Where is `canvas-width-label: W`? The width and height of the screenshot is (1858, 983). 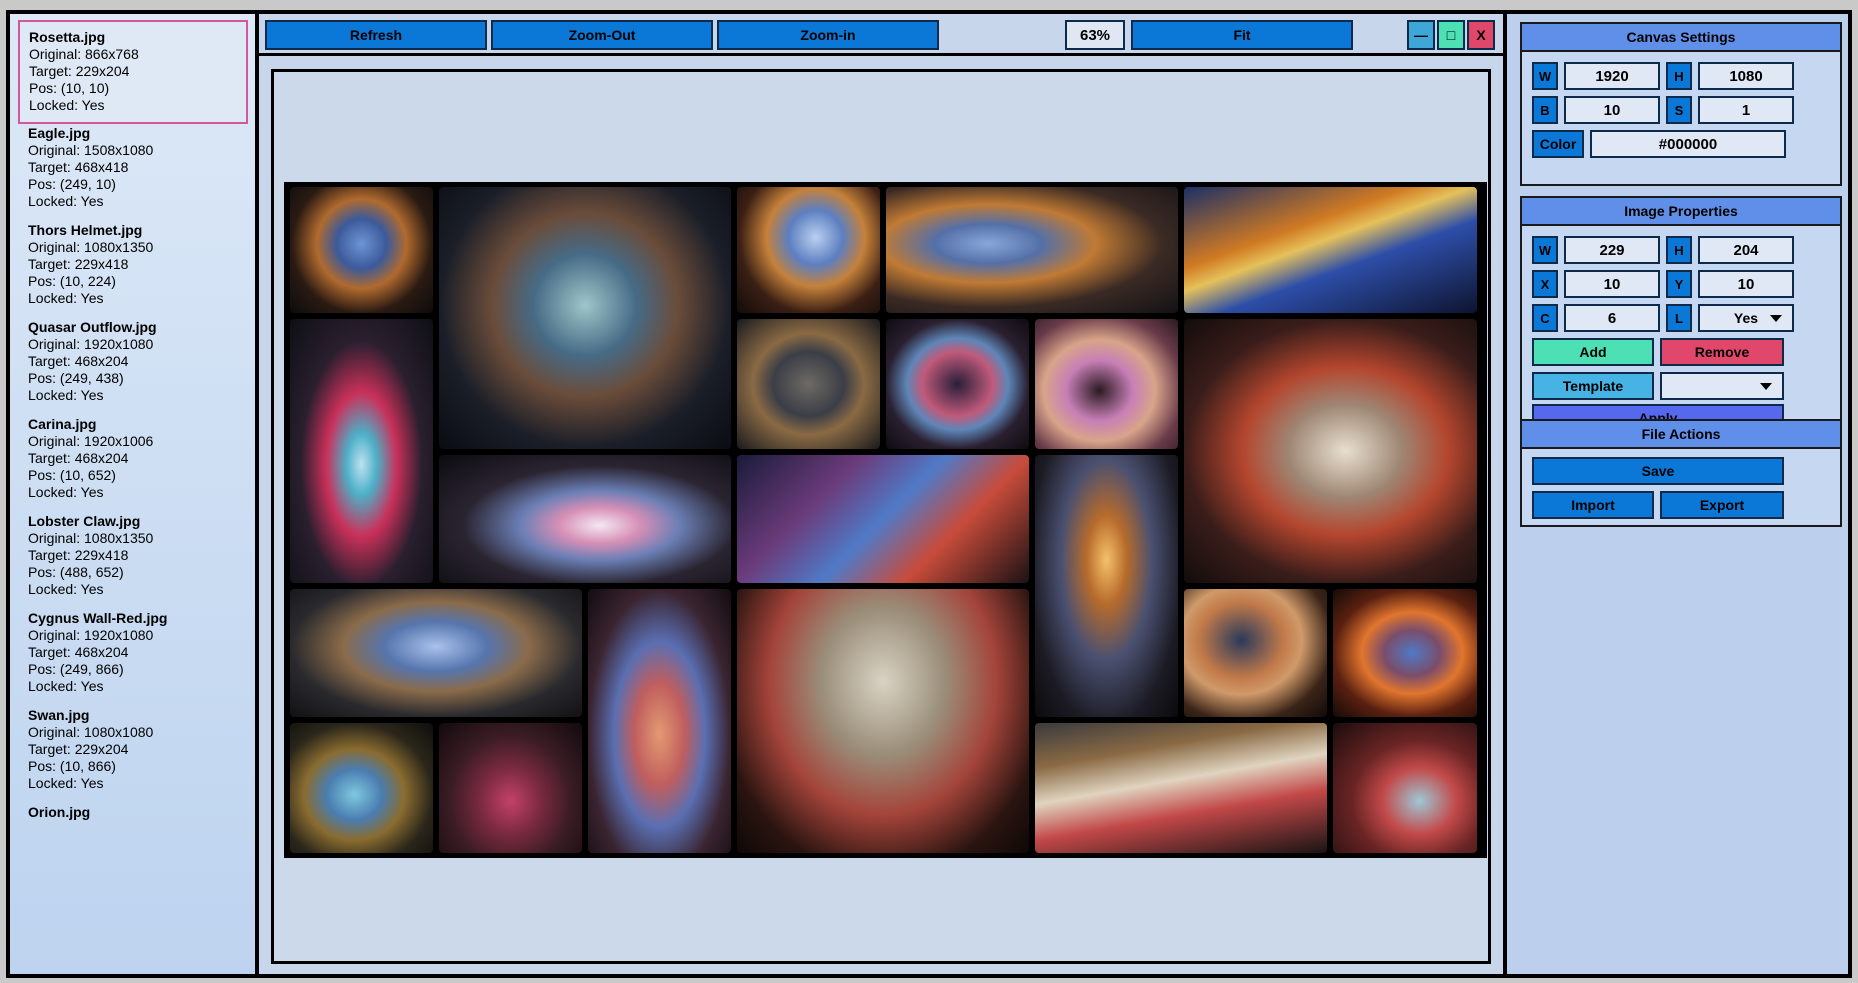 canvas-width-label: W is located at coordinates (1545, 76).